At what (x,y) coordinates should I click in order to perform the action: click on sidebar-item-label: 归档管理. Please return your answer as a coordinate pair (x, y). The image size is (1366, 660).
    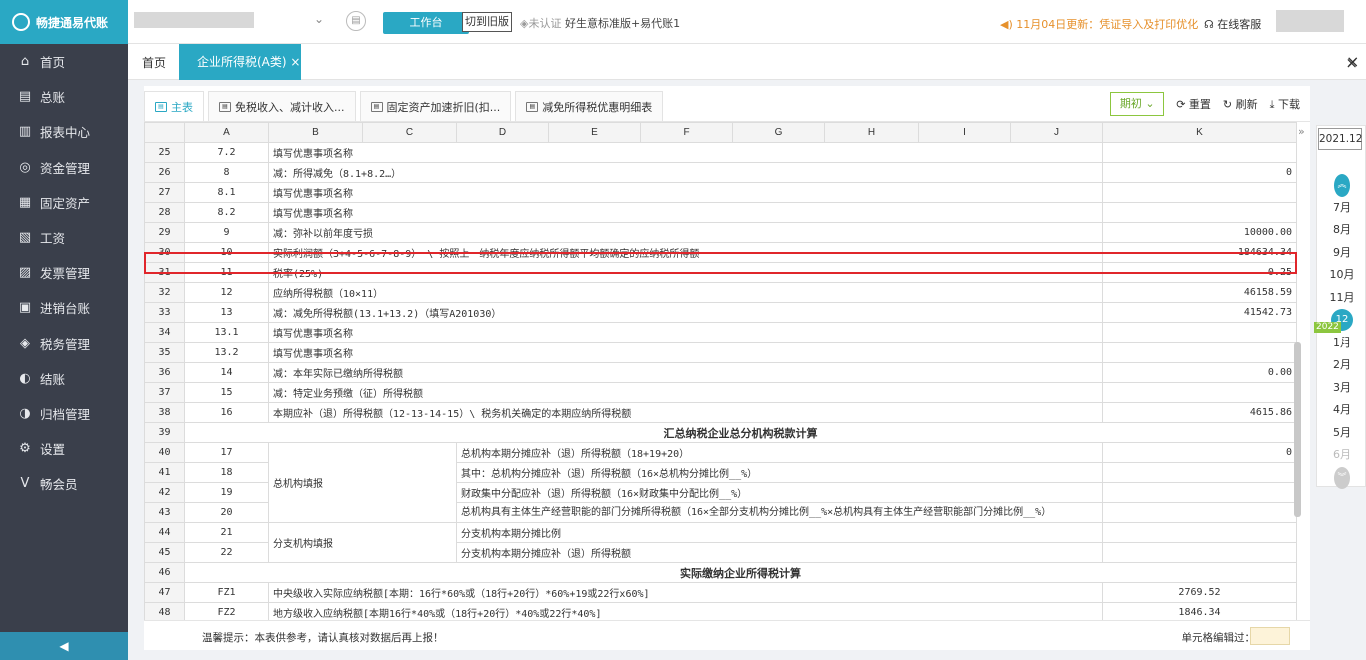
    Looking at the image, I should click on (65, 414).